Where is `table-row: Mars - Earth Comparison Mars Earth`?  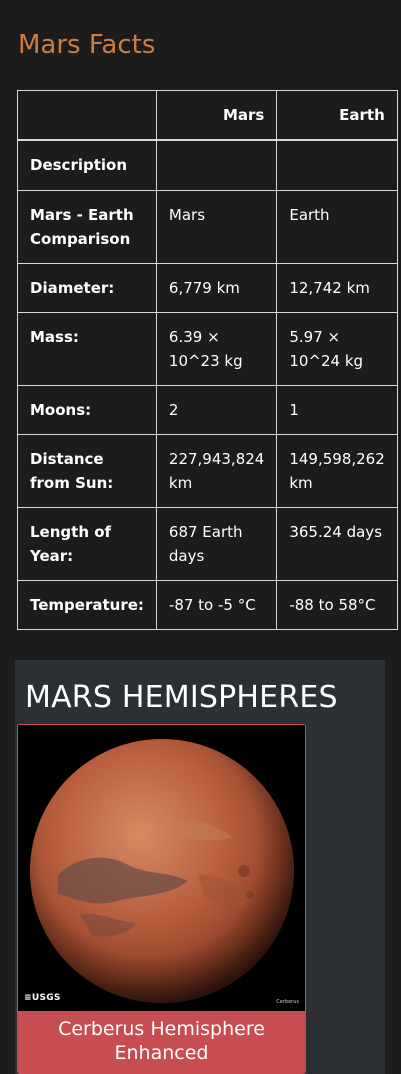 table-row: Mars - Earth Comparison Mars Earth is located at coordinates (207, 227).